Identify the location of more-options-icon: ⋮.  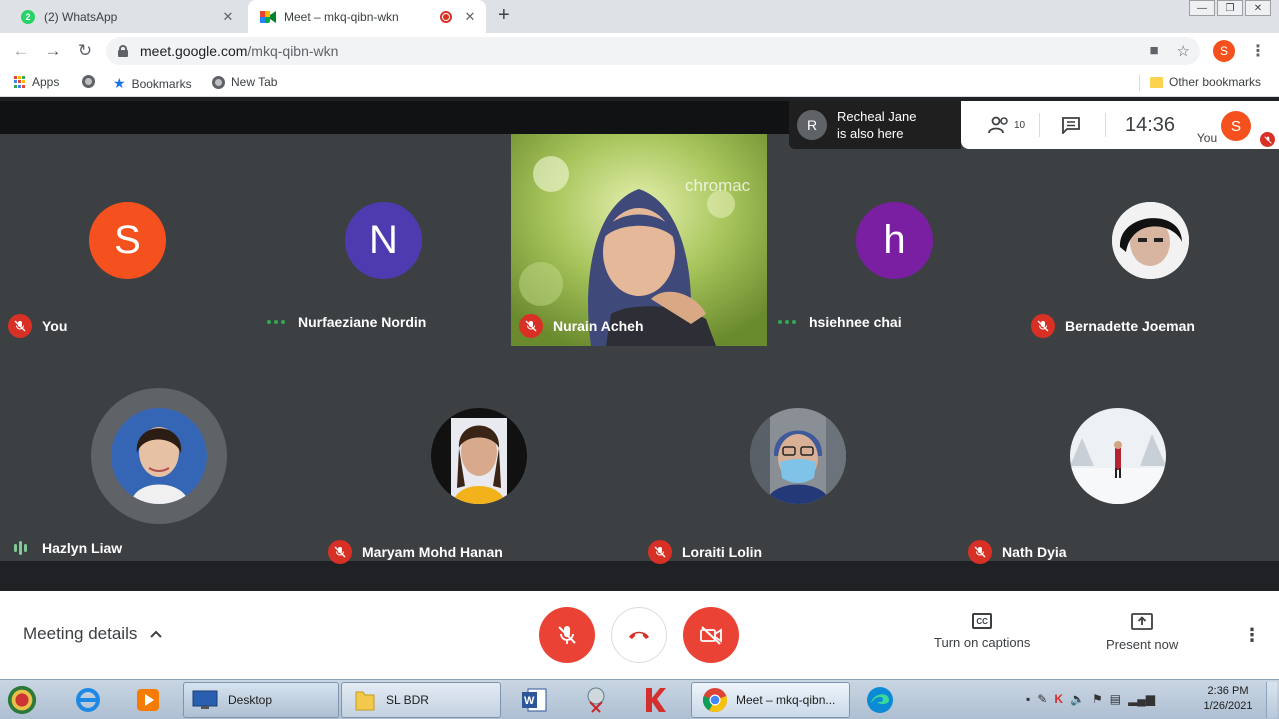
(1252, 635).